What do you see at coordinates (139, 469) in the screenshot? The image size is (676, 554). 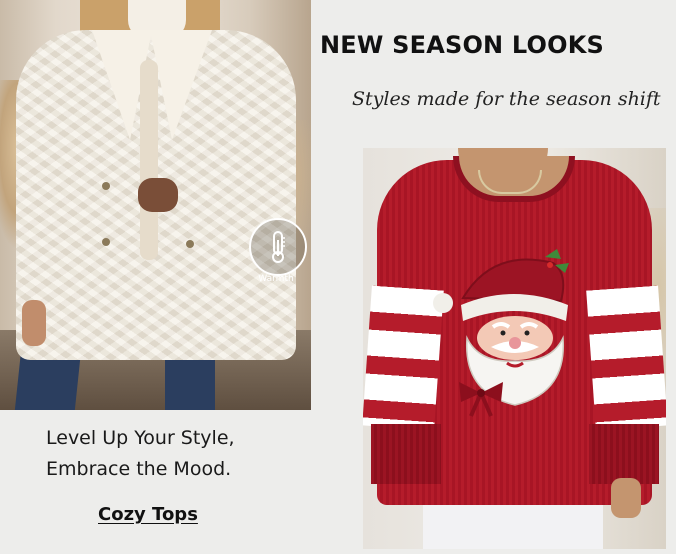 I see `caption-line: Embrace the Mood.` at bounding box center [139, 469].